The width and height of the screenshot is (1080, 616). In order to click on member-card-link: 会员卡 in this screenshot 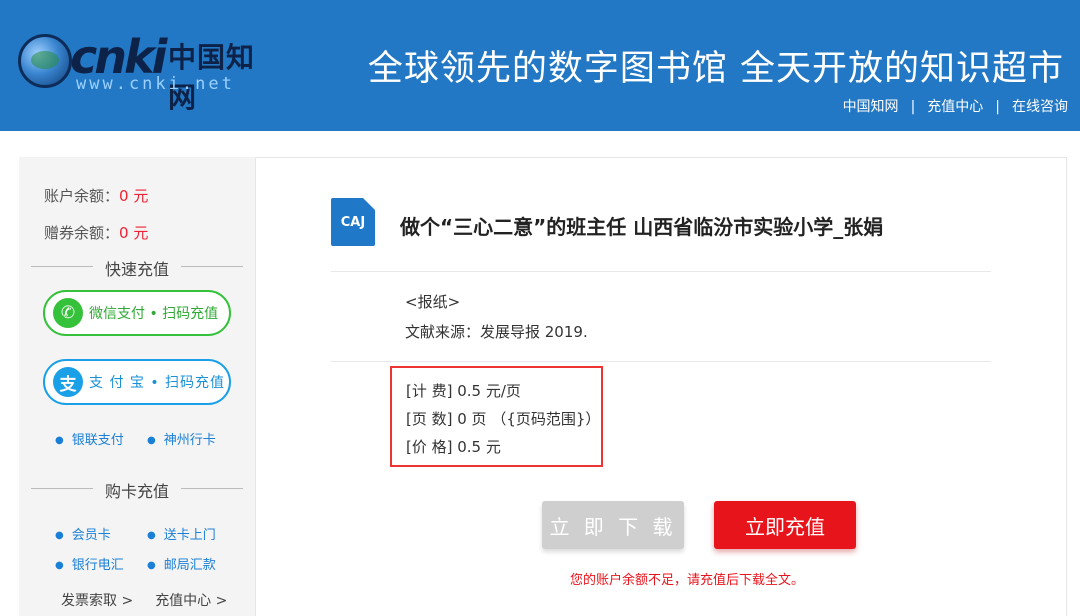, I will do `click(101, 533)`.